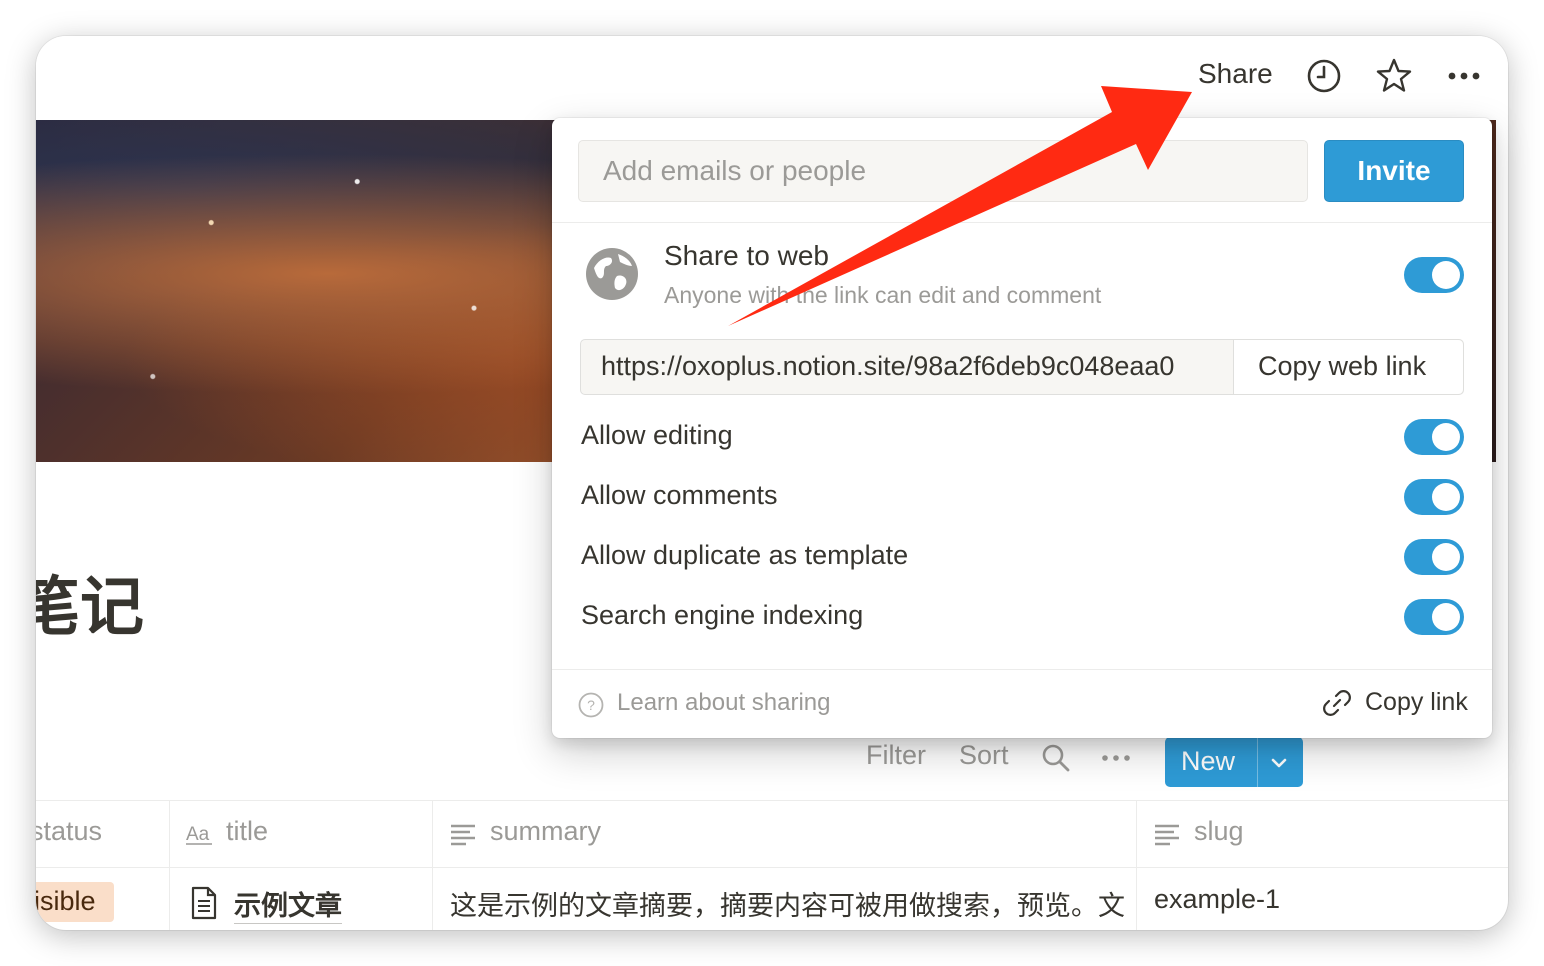  What do you see at coordinates (1324, 76) in the screenshot?
I see `clock-icon` at bounding box center [1324, 76].